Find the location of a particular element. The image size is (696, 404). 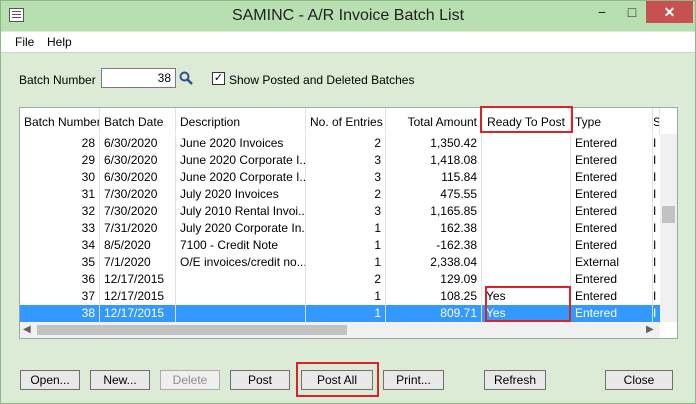

cell-total-amount: 1,350.42 is located at coordinates (434, 143).